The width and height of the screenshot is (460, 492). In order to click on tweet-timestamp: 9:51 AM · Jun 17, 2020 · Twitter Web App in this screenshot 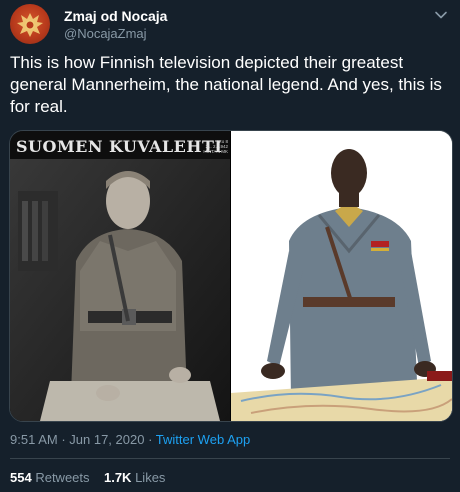, I will do `click(130, 439)`.